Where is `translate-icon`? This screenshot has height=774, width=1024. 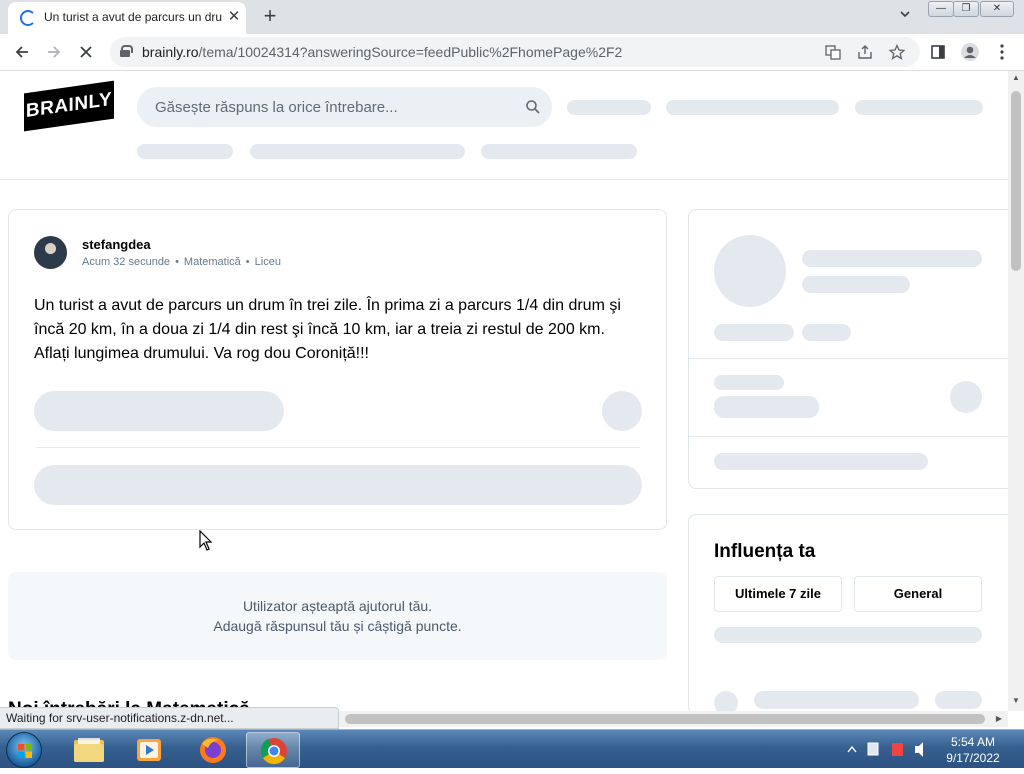
translate-icon is located at coordinates (833, 52).